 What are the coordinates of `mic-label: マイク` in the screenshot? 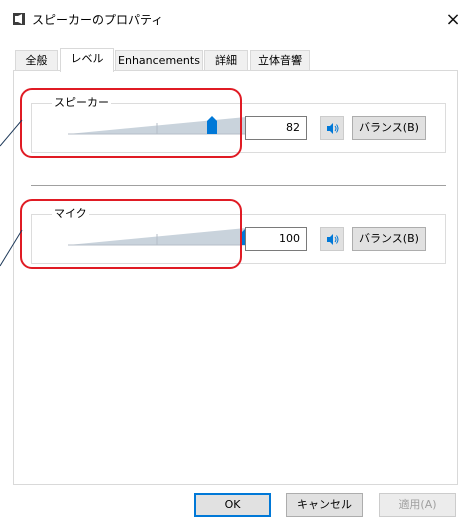 It's located at (70, 214).